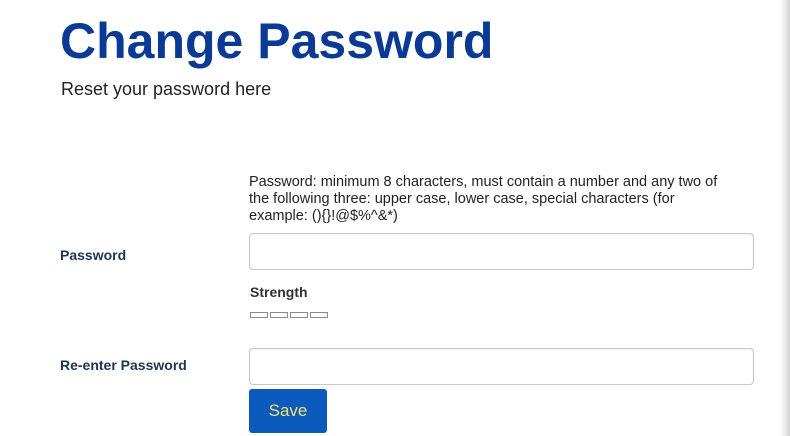  Describe the element at coordinates (501, 366) in the screenshot. I see `reenter-password-input` at that location.